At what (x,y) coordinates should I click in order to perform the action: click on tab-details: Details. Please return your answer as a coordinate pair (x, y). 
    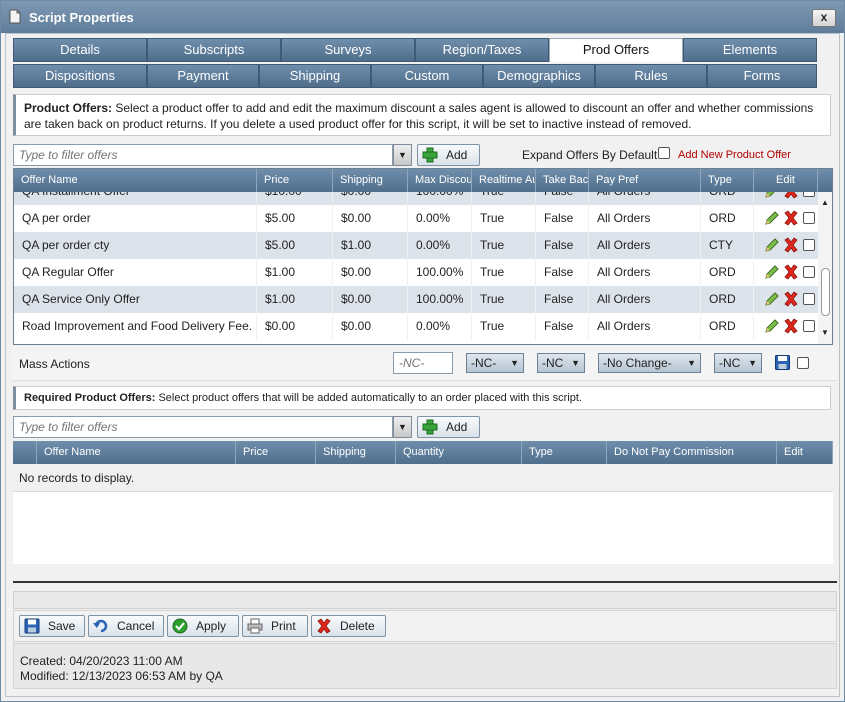
    Looking at the image, I should click on (80, 50).